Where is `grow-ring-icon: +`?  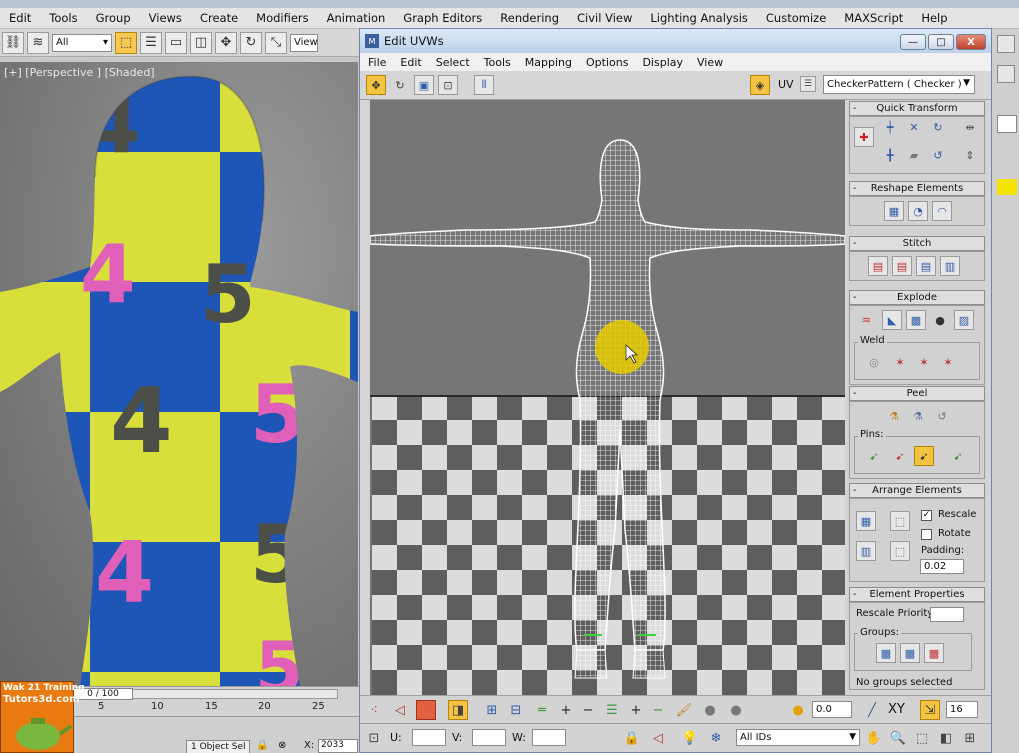
grow-ring-icon: + is located at coordinates (636, 710).